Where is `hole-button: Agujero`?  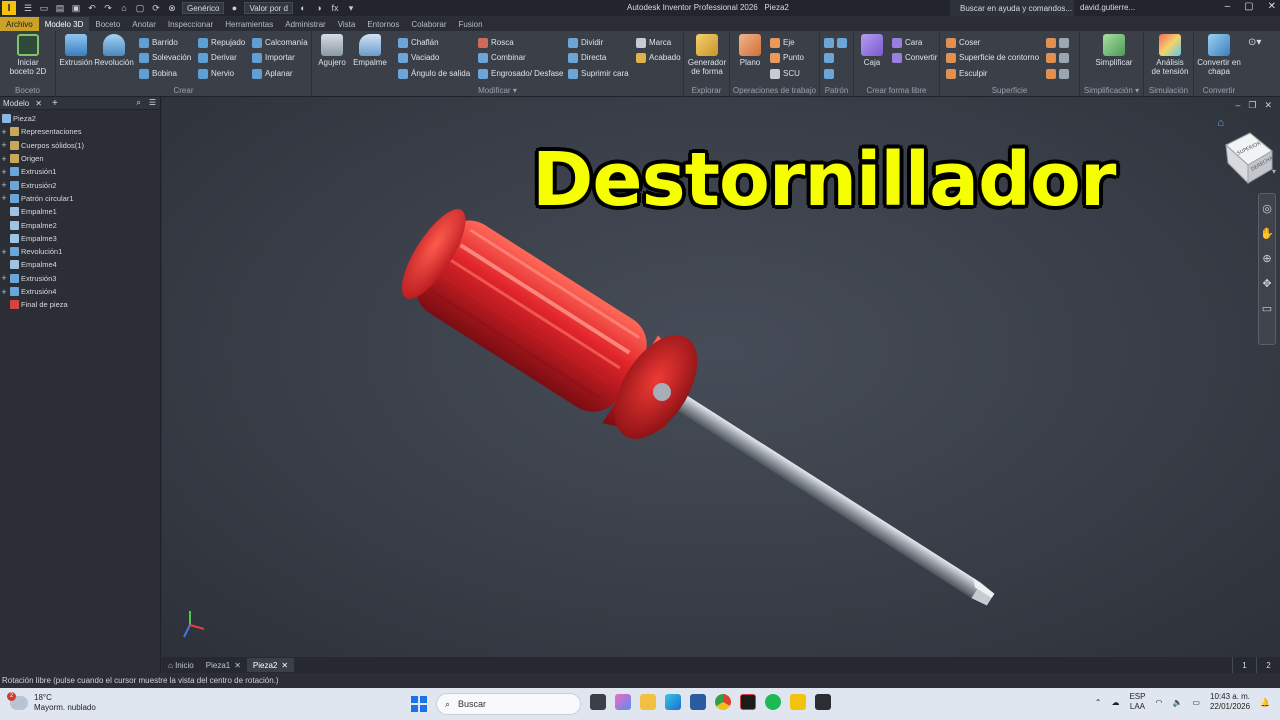 hole-button: Agujero is located at coordinates (332, 50).